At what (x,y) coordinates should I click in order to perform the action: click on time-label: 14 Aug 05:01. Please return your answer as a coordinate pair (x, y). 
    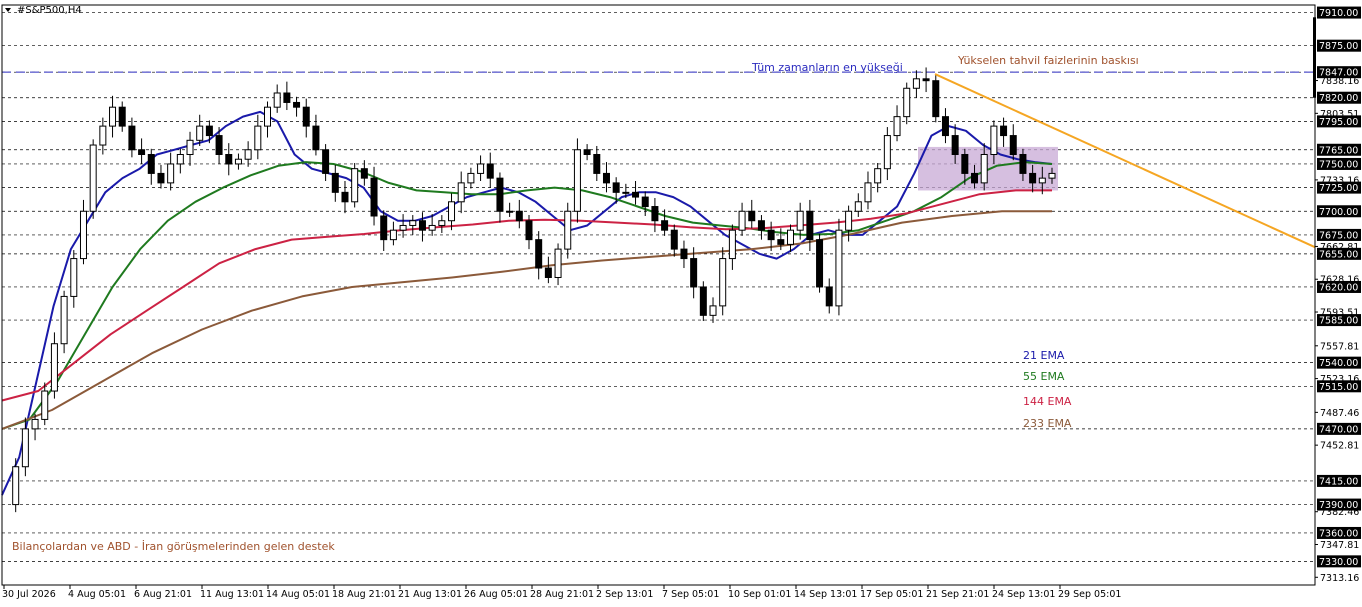
    Looking at the image, I should click on (298, 594).